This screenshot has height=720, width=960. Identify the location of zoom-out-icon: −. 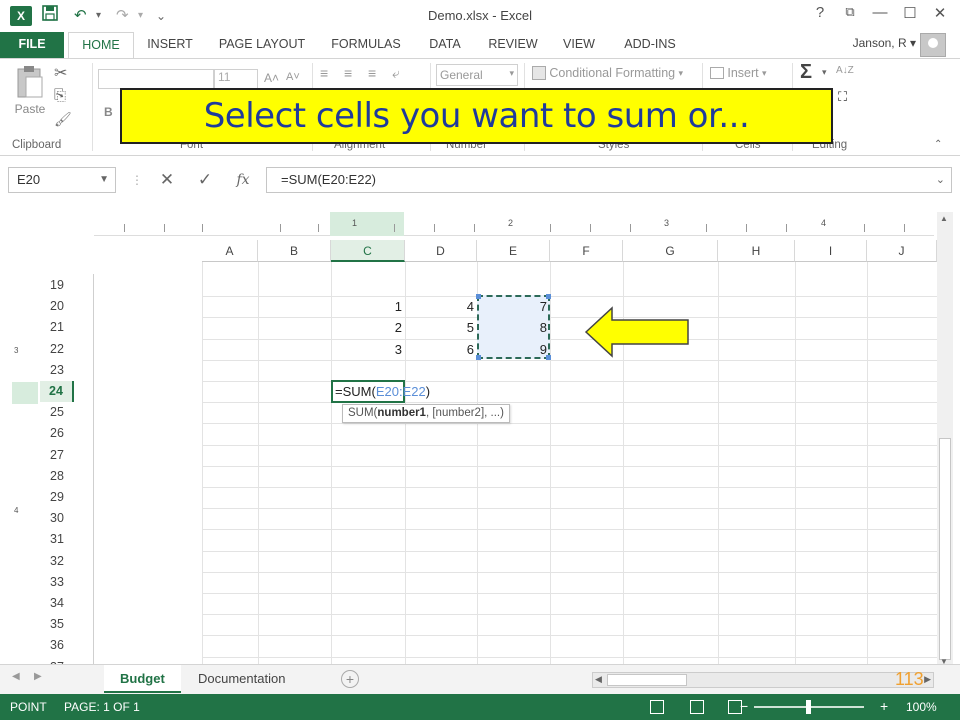
(744, 706).